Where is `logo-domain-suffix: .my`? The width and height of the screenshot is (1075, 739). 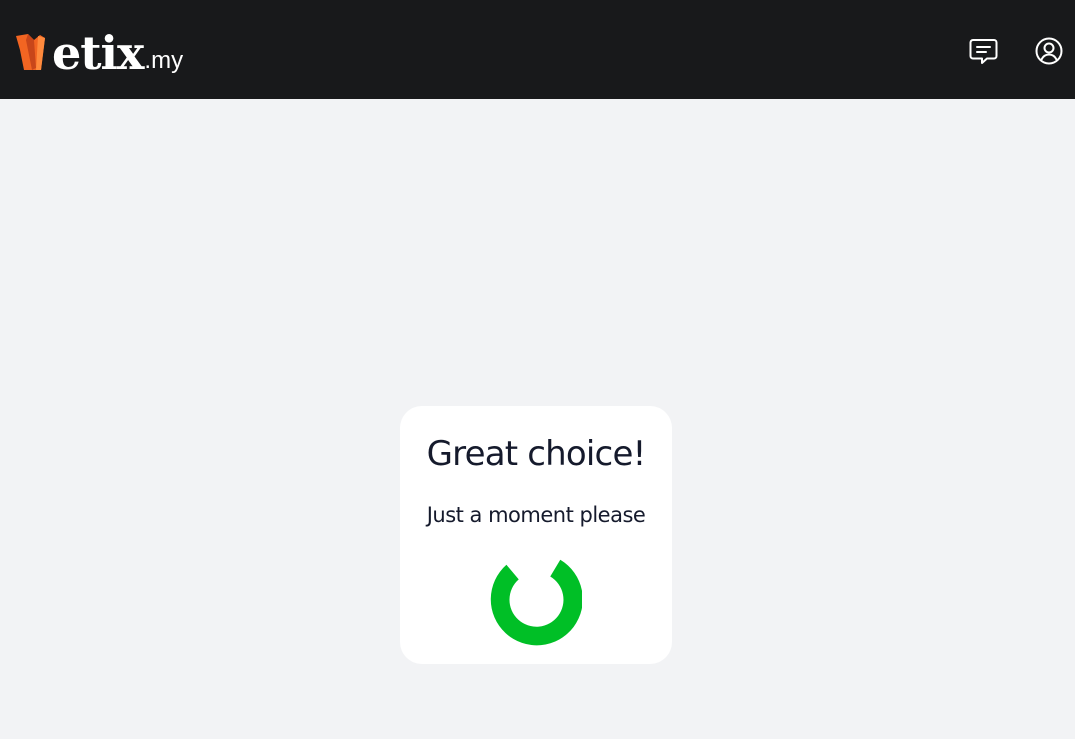
logo-domain-suffix: .my is located at coordinates (164, 60).